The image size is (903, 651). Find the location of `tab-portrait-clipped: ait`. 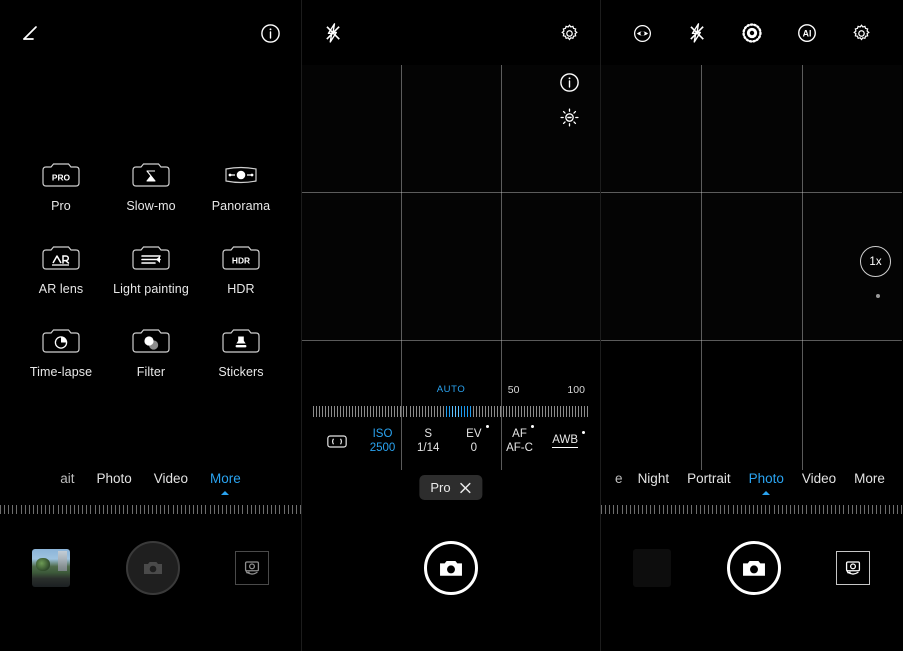

tab-portrait-clipped: ait is located at coordinates (67, 478).